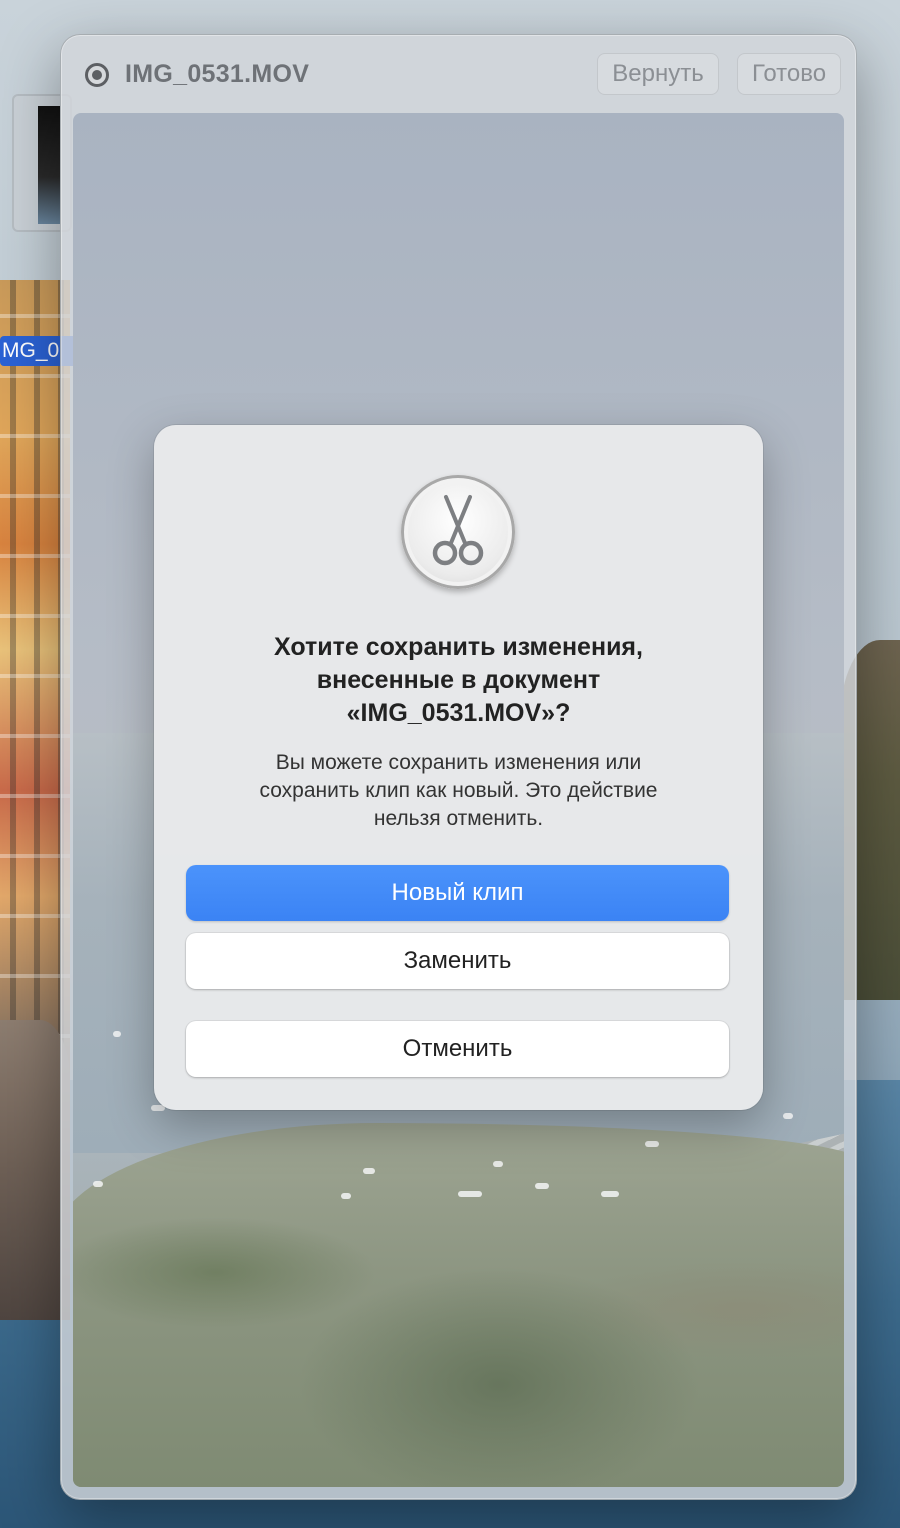 This screenshot has height=1528, width=900. What do you see at coordinates (217, 74) in the screenshot?
I see `window-title: IMG_0531.MOV` at bounding box center [217, 74].